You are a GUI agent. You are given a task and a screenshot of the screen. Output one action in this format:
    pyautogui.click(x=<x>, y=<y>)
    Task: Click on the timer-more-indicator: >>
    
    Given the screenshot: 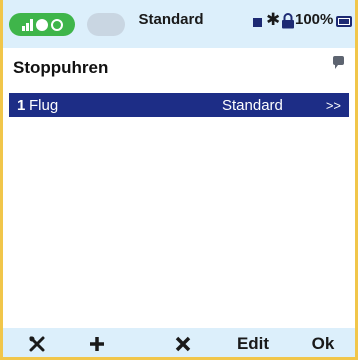 What is the action you would take?
    pyautogui.click(x=333, y=105)
    